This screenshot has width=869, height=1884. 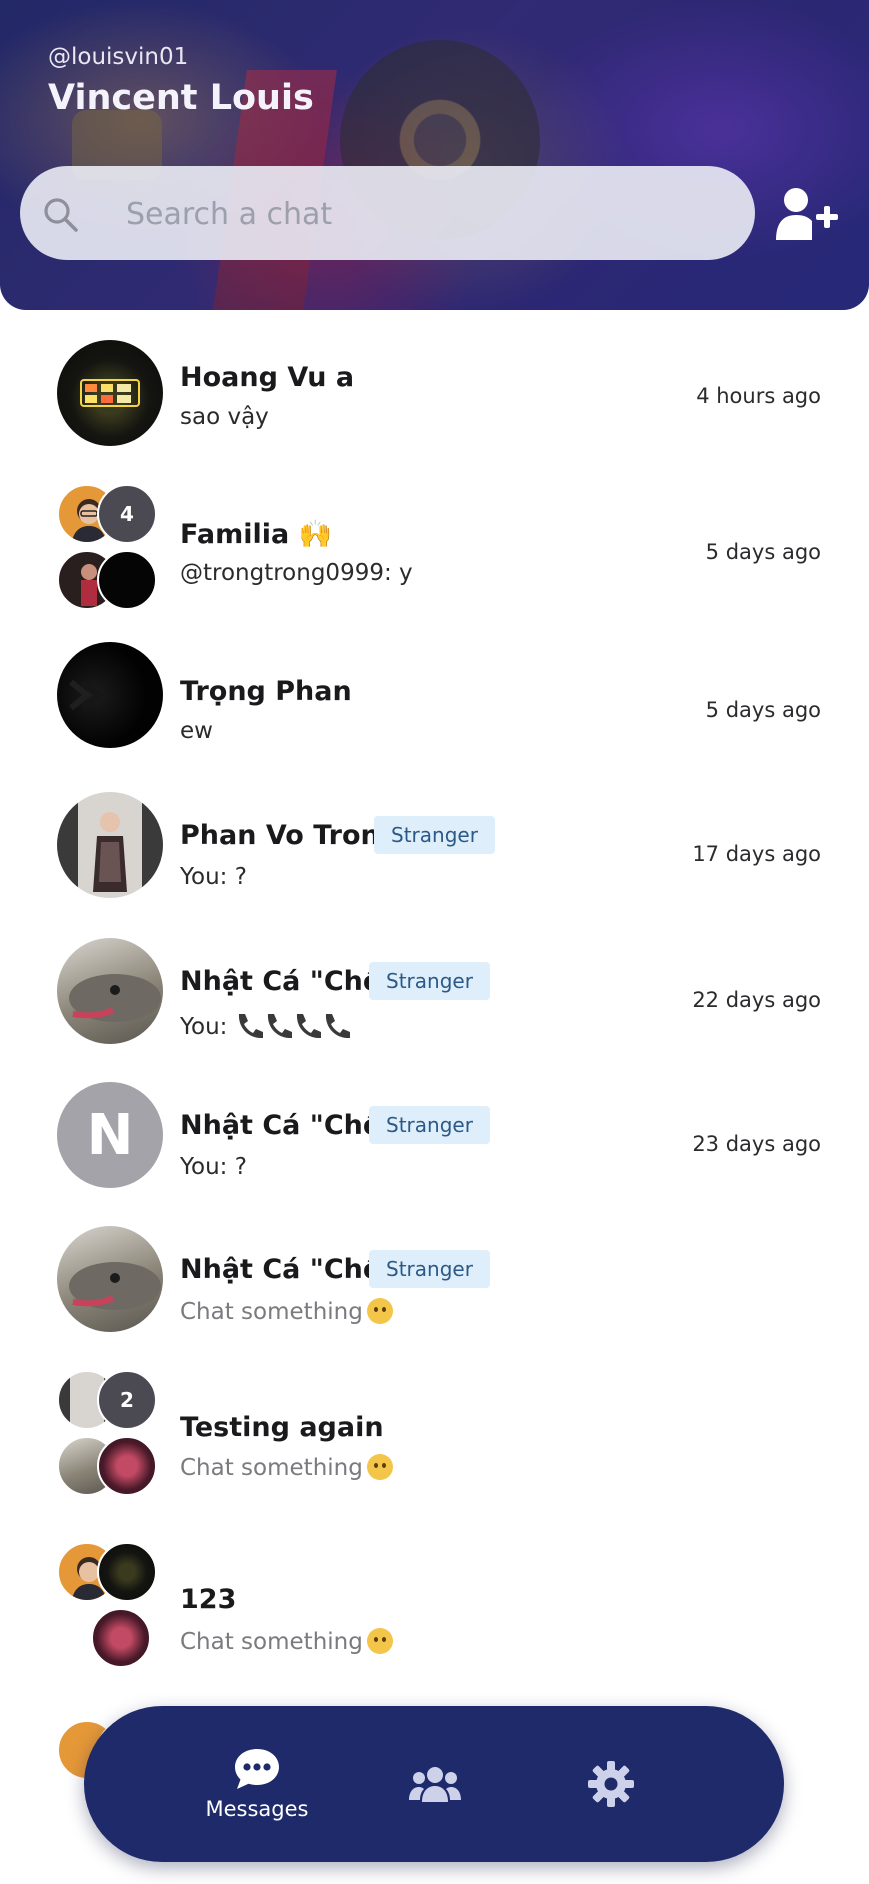 What do you see at coordinates (434, 712) in the screenshot?
I see `chat-row: Trọng Phan ew 5 days ago` at bounding box center [434, 712].